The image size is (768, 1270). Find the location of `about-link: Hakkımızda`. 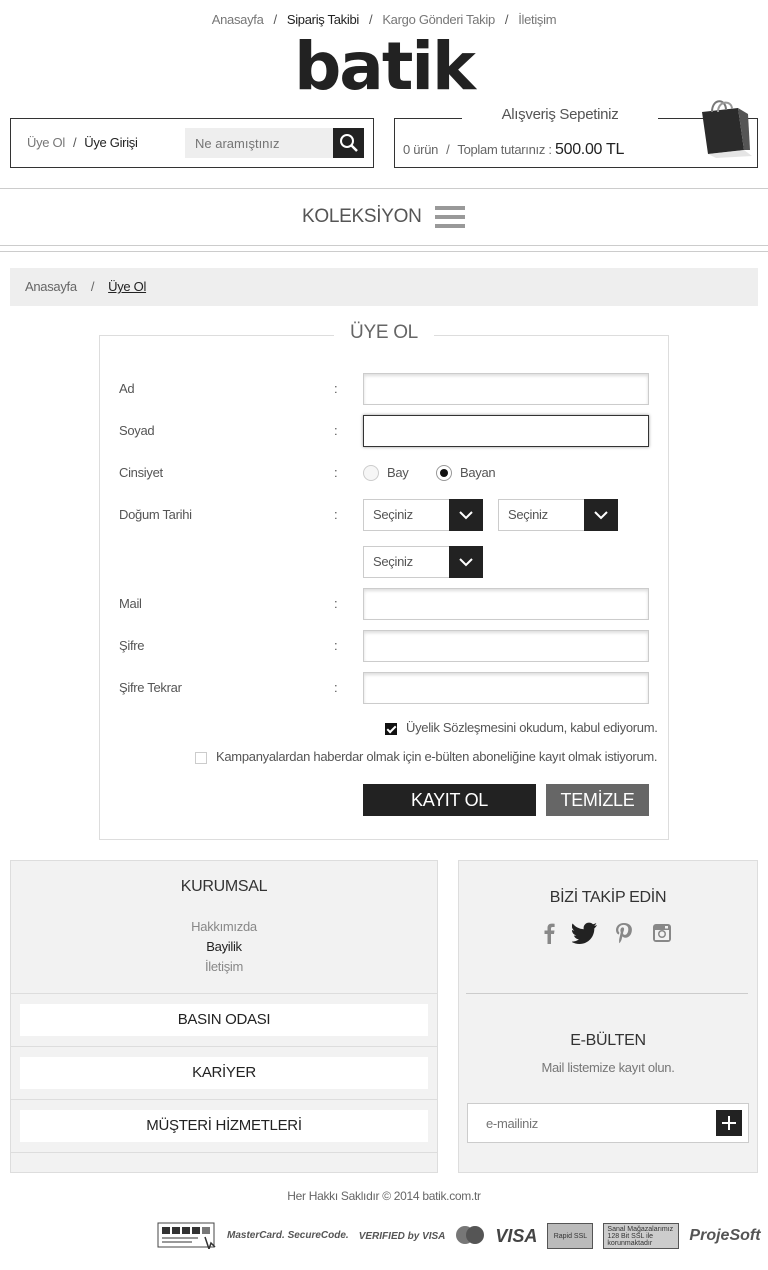

about-link: Hakkımızda is located at coordinates (224, 926).